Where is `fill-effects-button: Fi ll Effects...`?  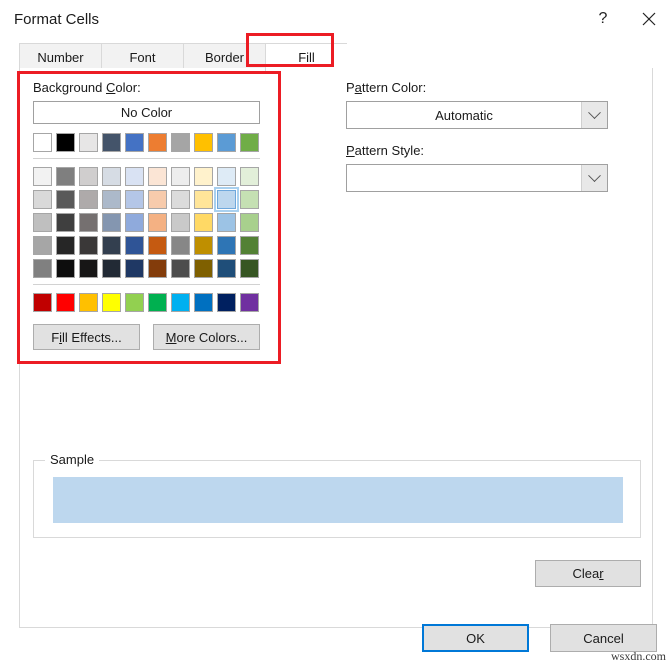
fill-effects-button: Fi ll Effects... is located at coordinates (86, 337).